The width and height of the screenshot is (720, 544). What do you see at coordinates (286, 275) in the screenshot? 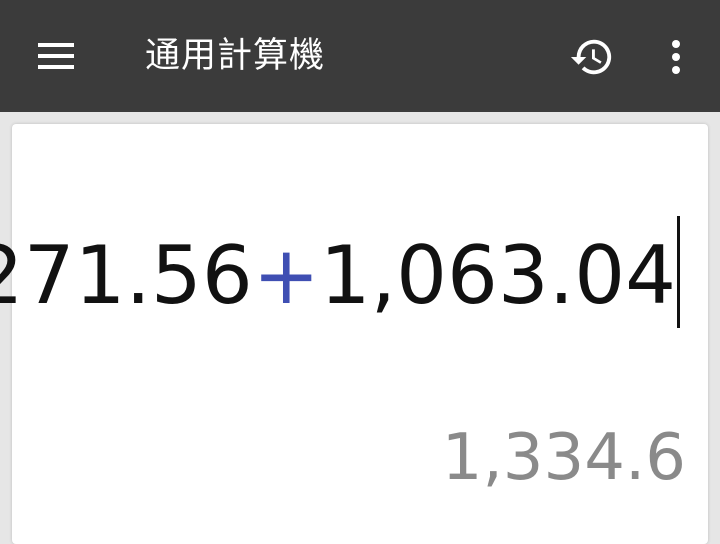
I see `expression-operator: +` at bounding box center [286, 275].